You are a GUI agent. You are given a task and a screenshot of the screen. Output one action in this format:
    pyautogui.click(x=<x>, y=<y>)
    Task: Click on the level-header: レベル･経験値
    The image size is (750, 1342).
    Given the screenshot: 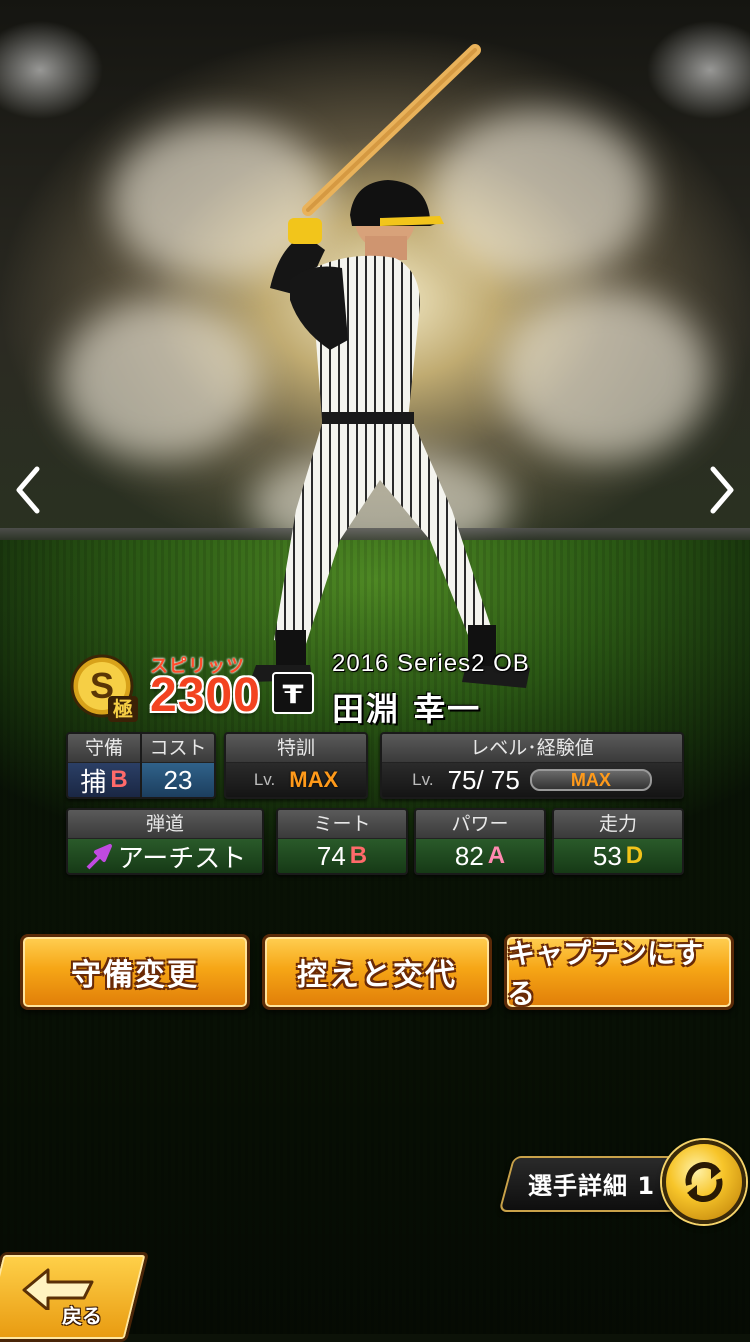 What is the action you would take?
    pyautogui.click(x=532, y=748)
    